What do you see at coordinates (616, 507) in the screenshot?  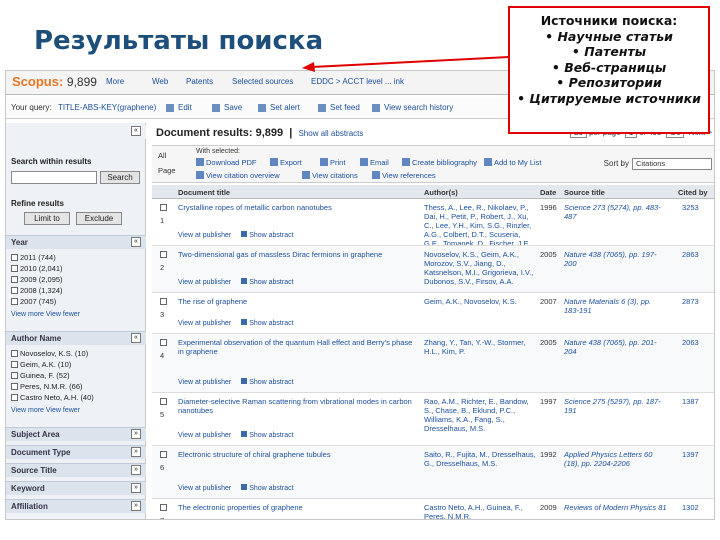 I see `result-source: Reviews of Modern Physics 81` at bounding box center [616, 507].